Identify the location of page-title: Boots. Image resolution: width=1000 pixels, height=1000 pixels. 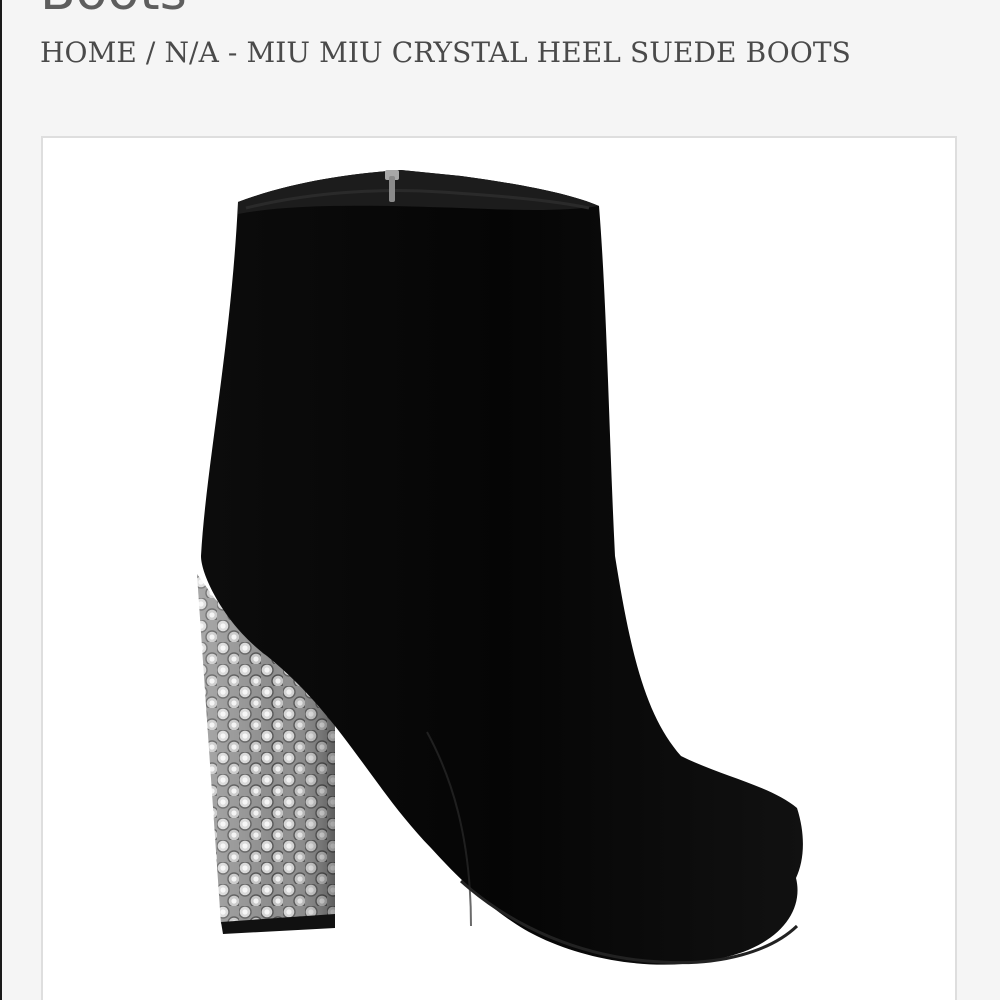
(113, 9).